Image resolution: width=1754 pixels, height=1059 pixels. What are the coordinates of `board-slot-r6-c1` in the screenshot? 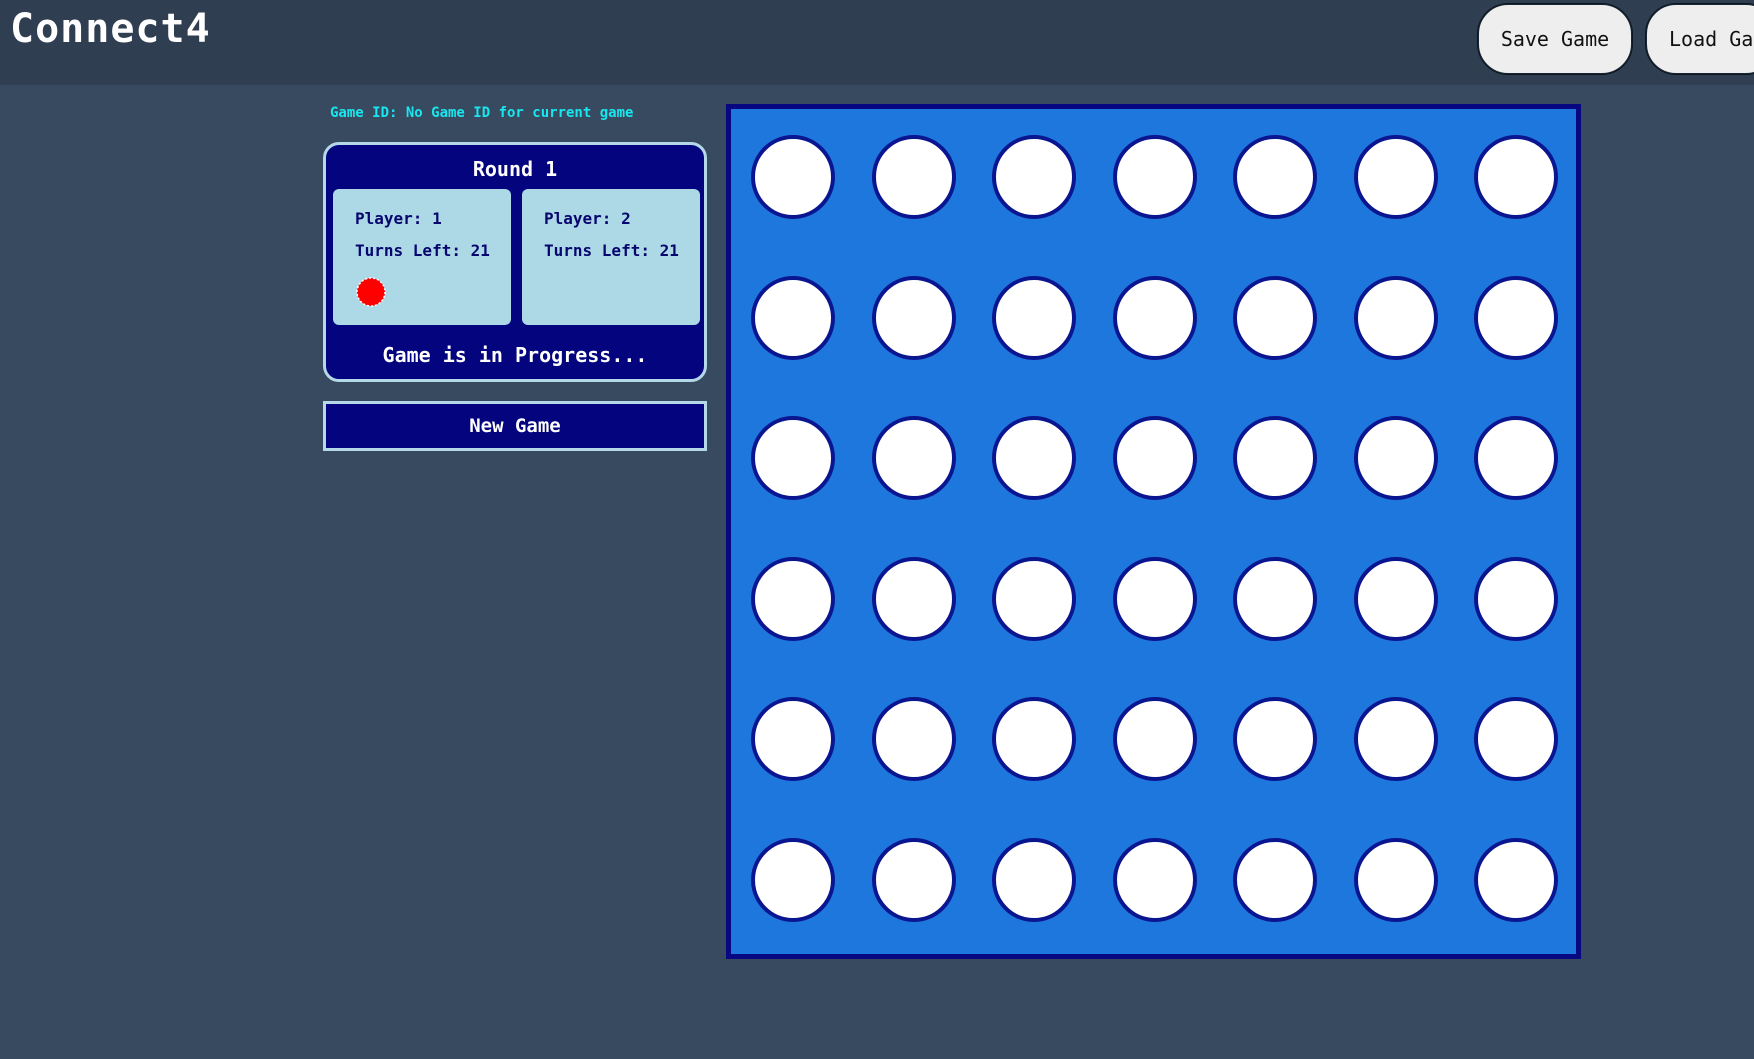 It's located at (793, 879).